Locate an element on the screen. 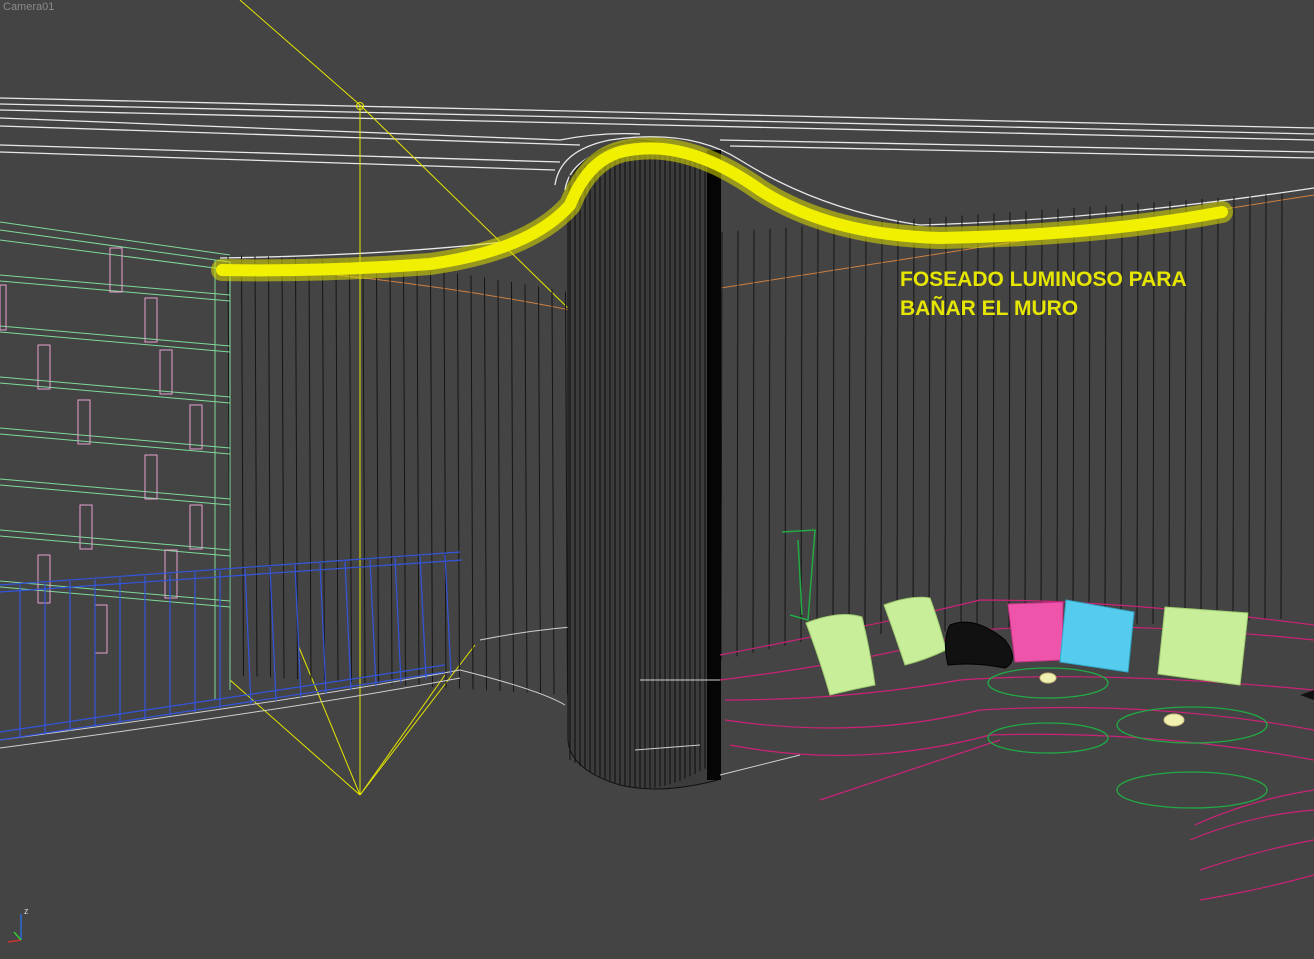  axis-tripod-icon: z is located at coordinates (19, 924).